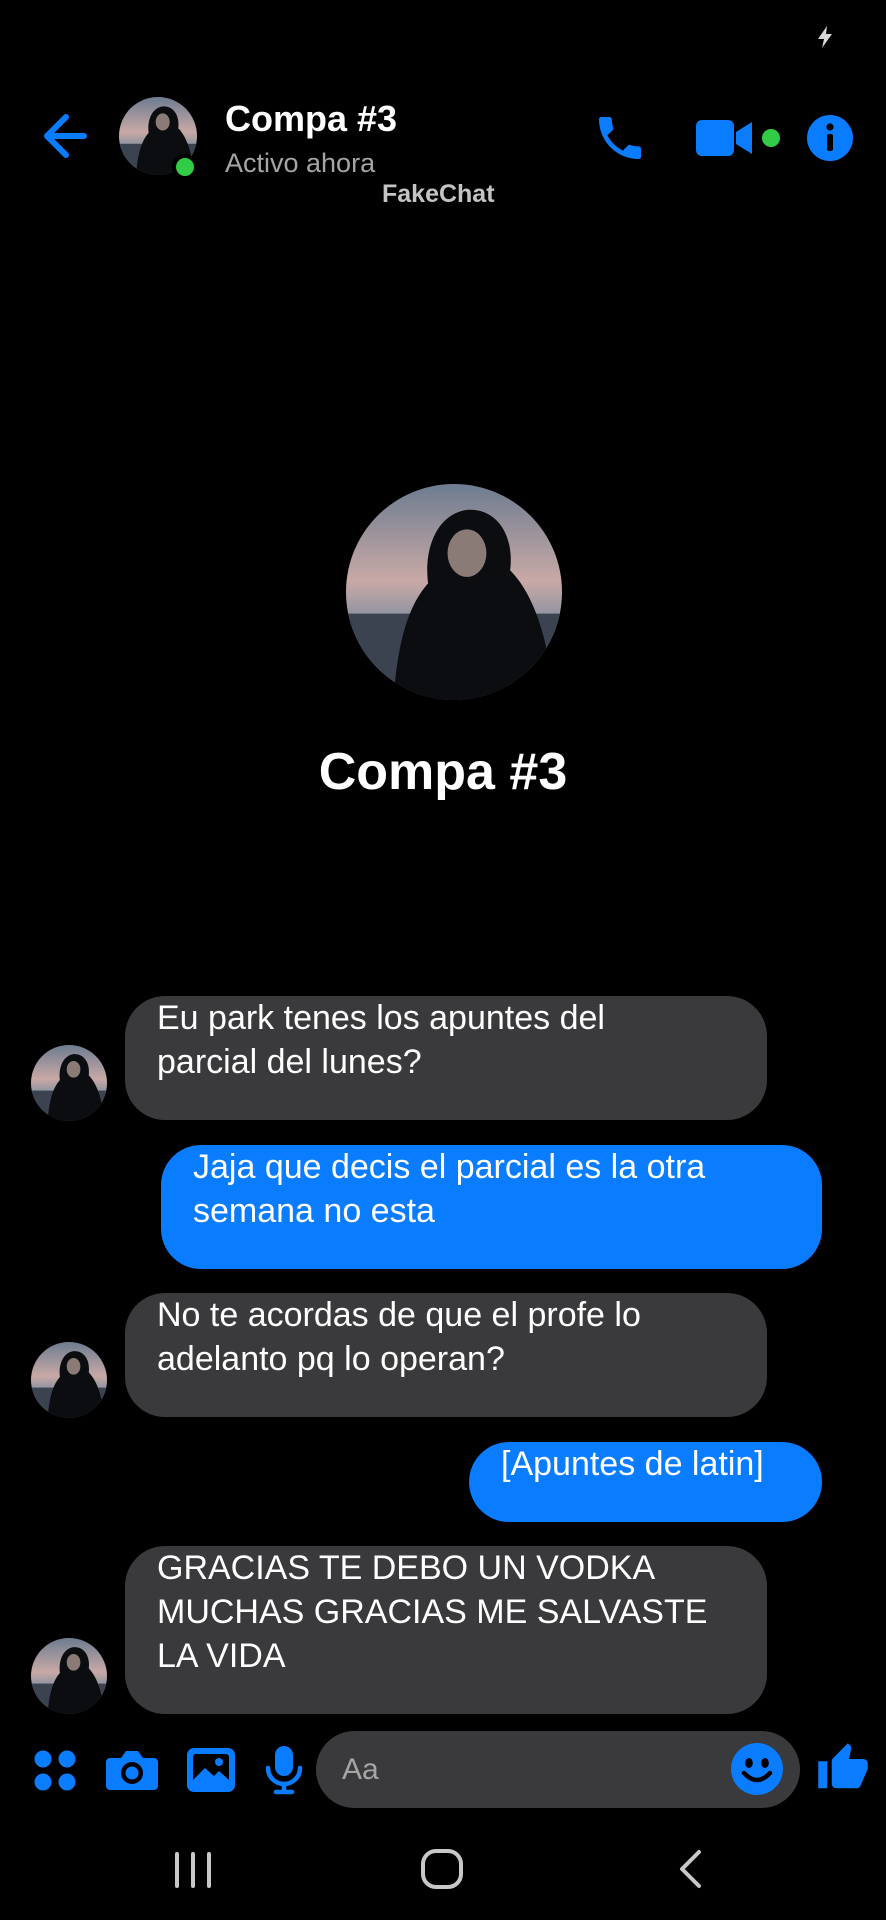  Describe the element at coordinates (771, 138) in the screenshot. I see `video-active-dot` at that location.